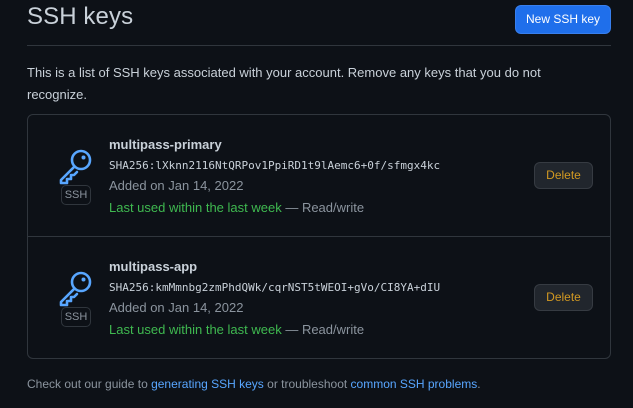  Describe the element at coordinates (153, 266) in the screenshot. I see `key-title: multipass-app` at that location.